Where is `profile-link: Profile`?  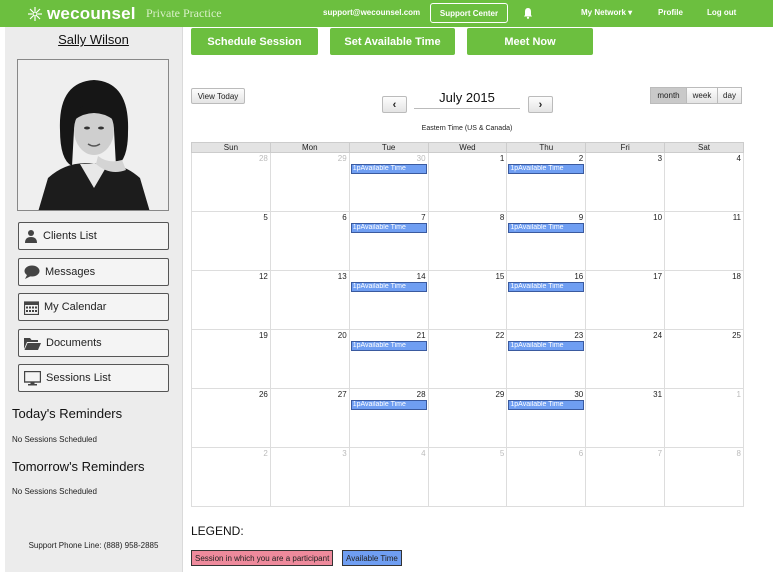 profile-link: Profile is located at coordinates (670, 12).